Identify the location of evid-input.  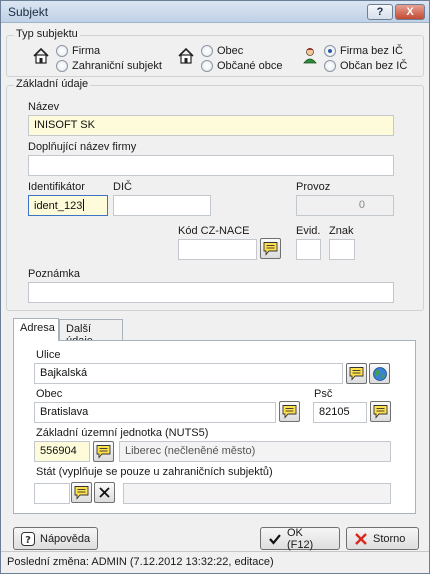
(308, 249).